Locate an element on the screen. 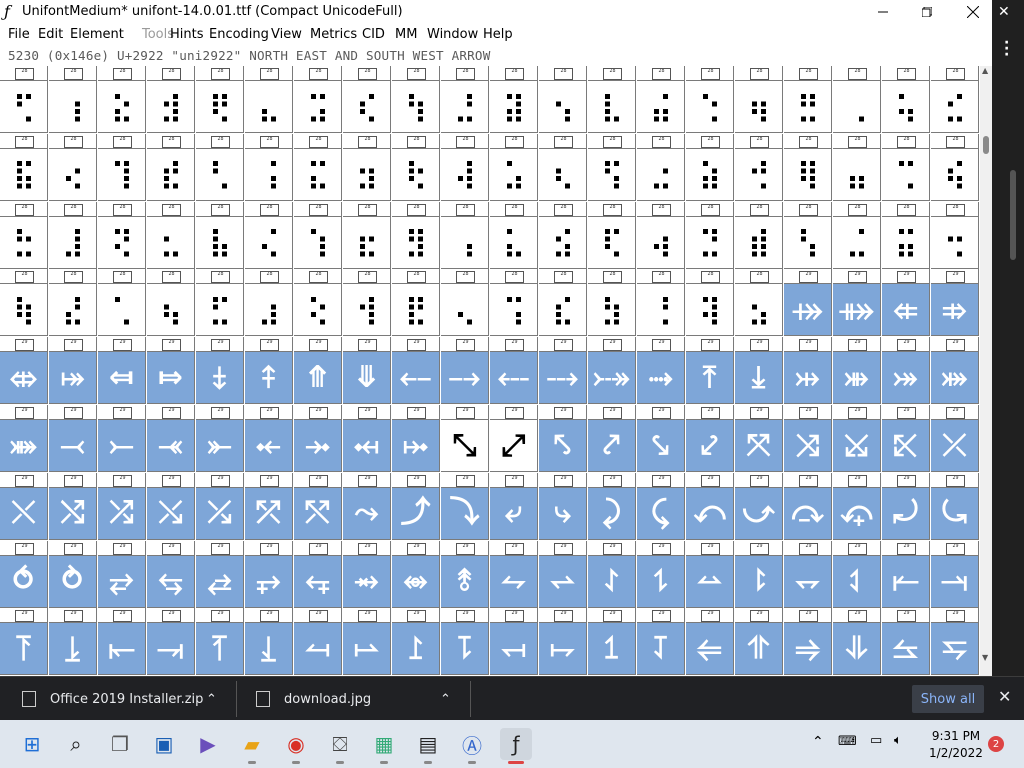 This screenshot has width=1024, height=768. glyph-cell: 29 ⤎ is located at coordinates (514, 371).